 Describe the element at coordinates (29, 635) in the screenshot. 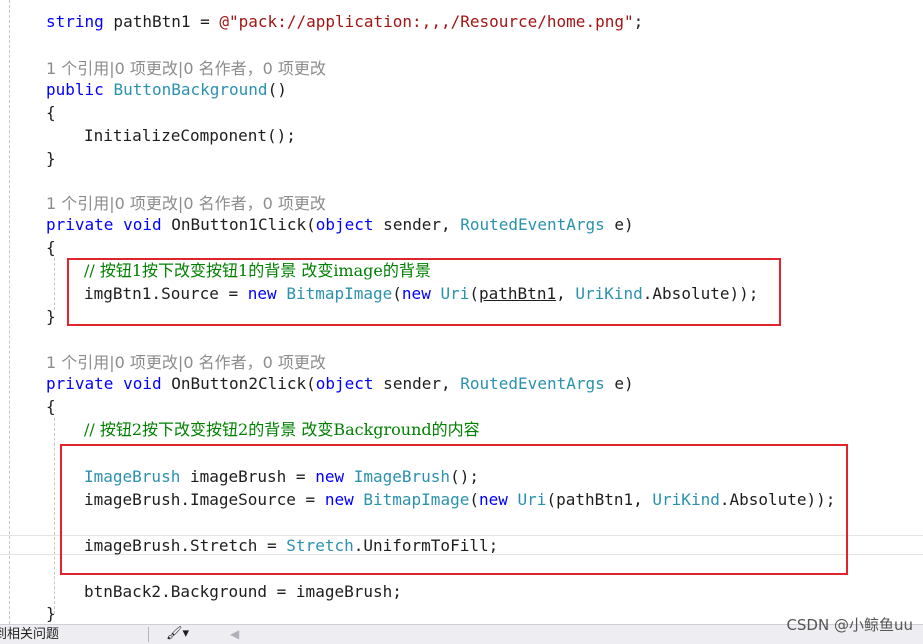

I see `issues-status-text: 到相关问题` at that location.